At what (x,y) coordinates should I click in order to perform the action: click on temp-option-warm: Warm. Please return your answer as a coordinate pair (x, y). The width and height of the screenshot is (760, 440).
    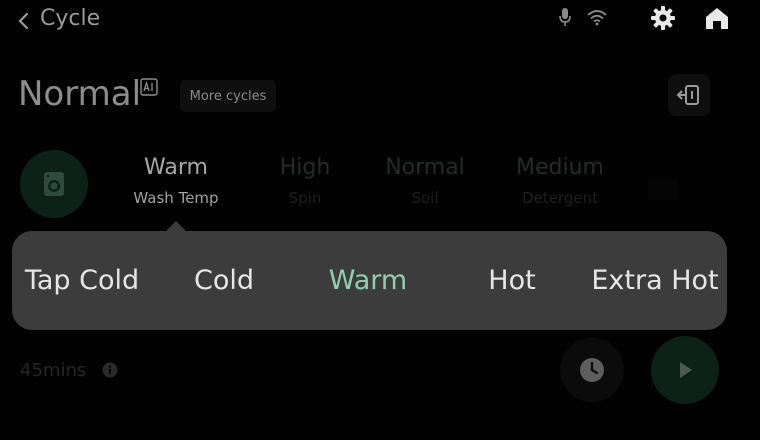
    Looking at the image, I should click on (368, 281).